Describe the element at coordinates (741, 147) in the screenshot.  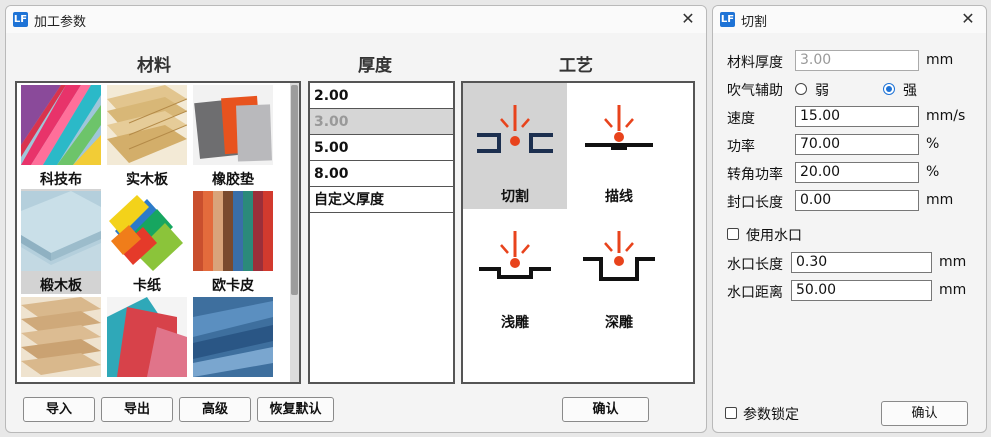
I see `power-label: 功率` at that location.